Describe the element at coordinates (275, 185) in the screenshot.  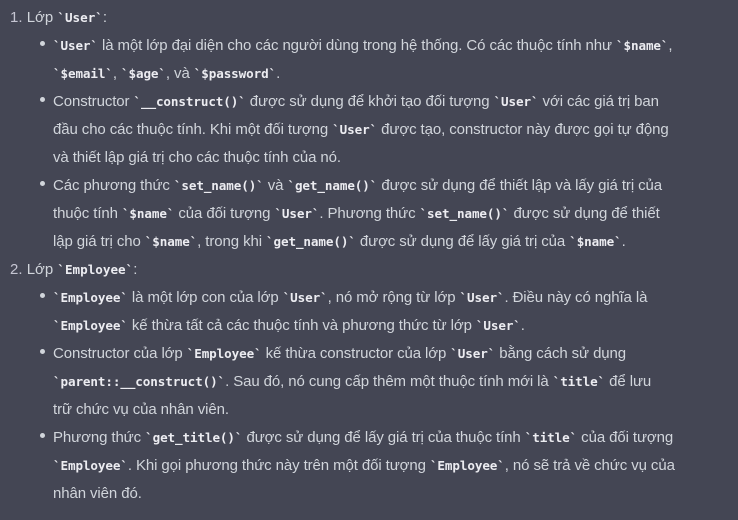
I see `text-segment: và` at that location.